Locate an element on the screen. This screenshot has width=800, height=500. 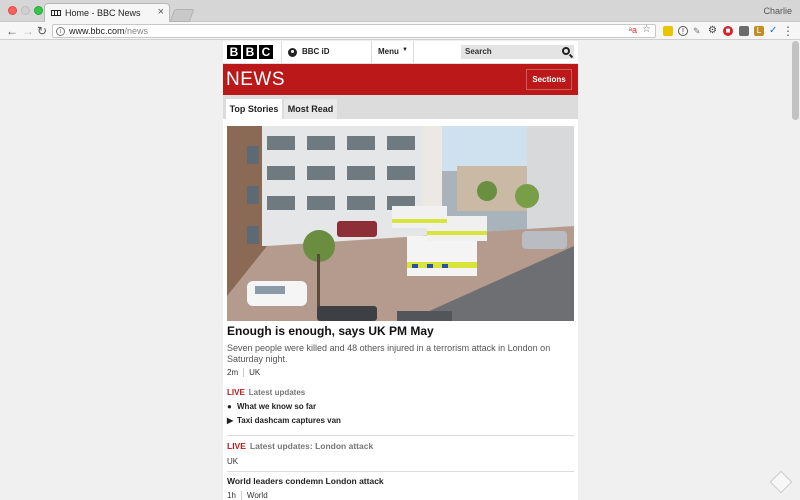
extension-pen-icon: ✎ is located at coordinates (698, 31).